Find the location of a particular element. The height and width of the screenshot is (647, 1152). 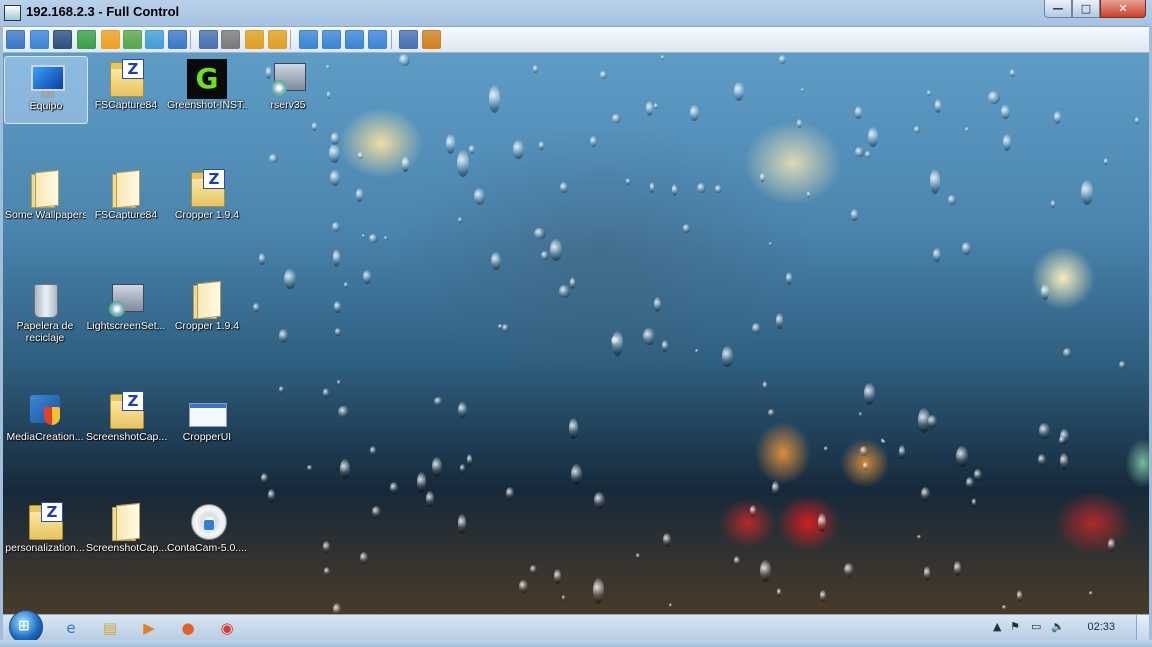

message-icon is located at coordinates (177, 39).